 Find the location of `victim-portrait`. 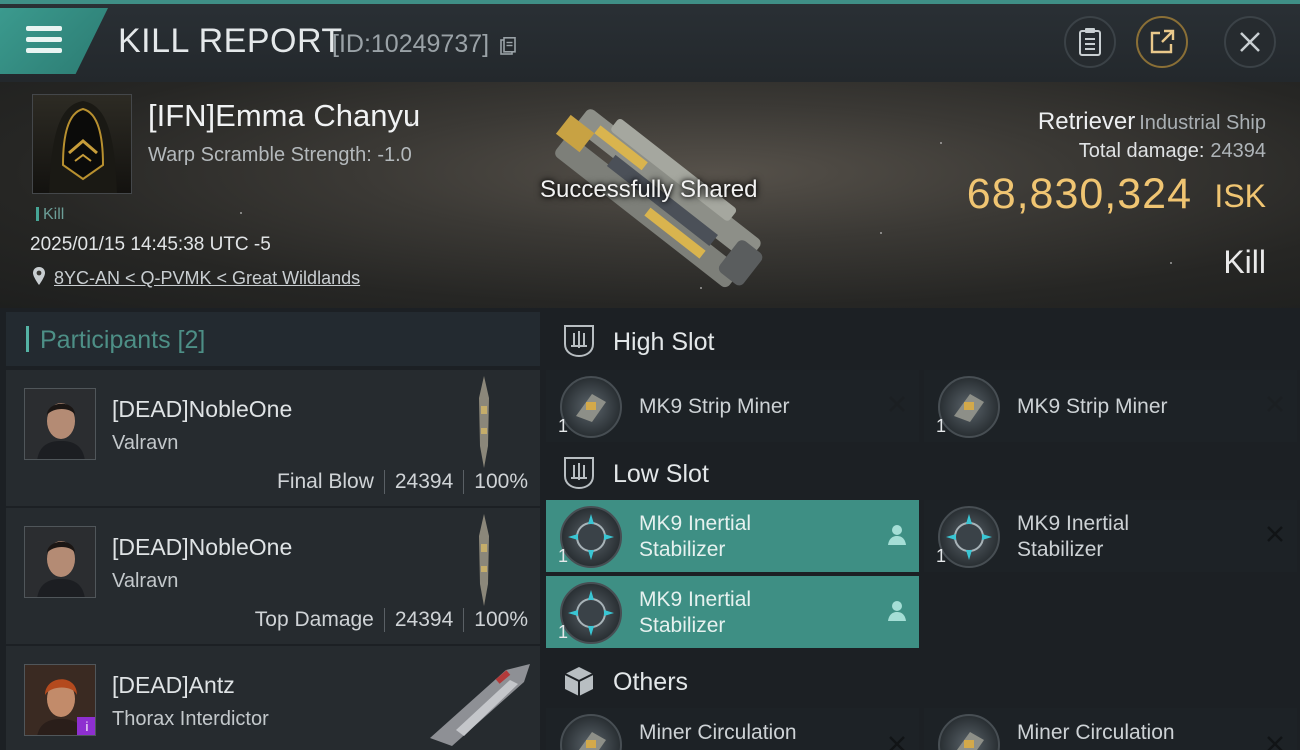

victim-portrait is located at coordinates (82, 144).